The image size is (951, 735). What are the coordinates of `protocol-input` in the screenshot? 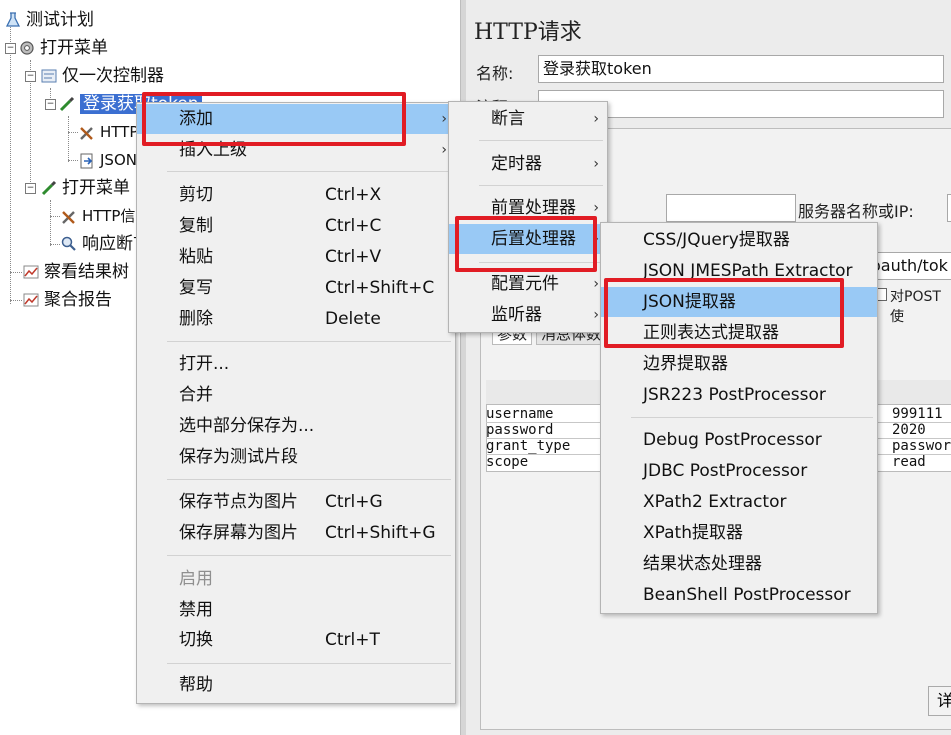 It's located at (731, 208).